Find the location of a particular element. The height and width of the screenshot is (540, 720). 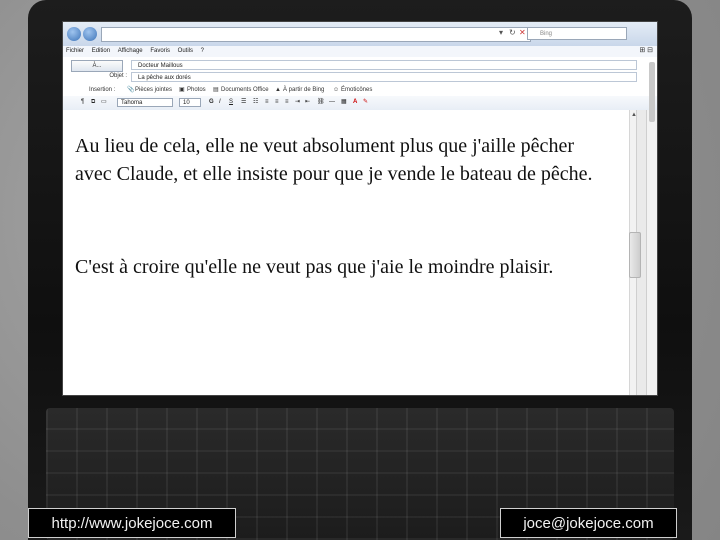

subject-label: Objet : is located at coordinates (118, 76).